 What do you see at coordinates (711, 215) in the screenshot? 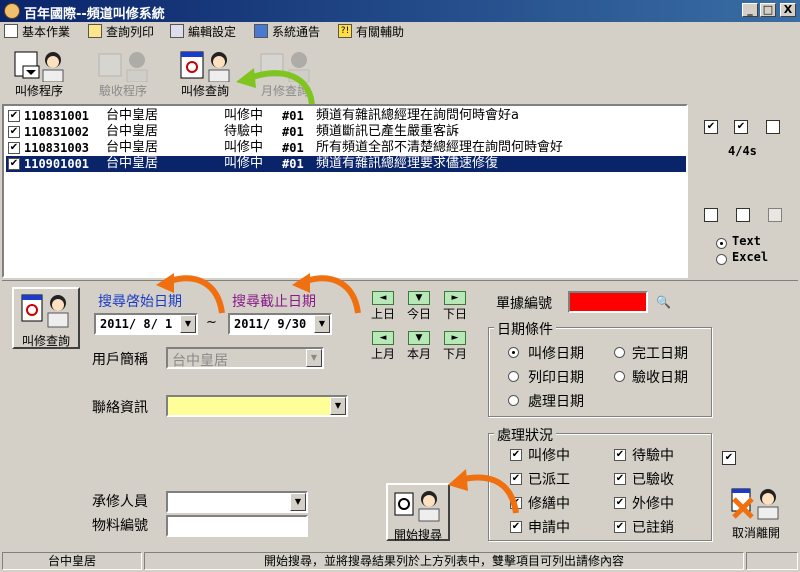
I see `export-icon` at bounding box center [711, 215].